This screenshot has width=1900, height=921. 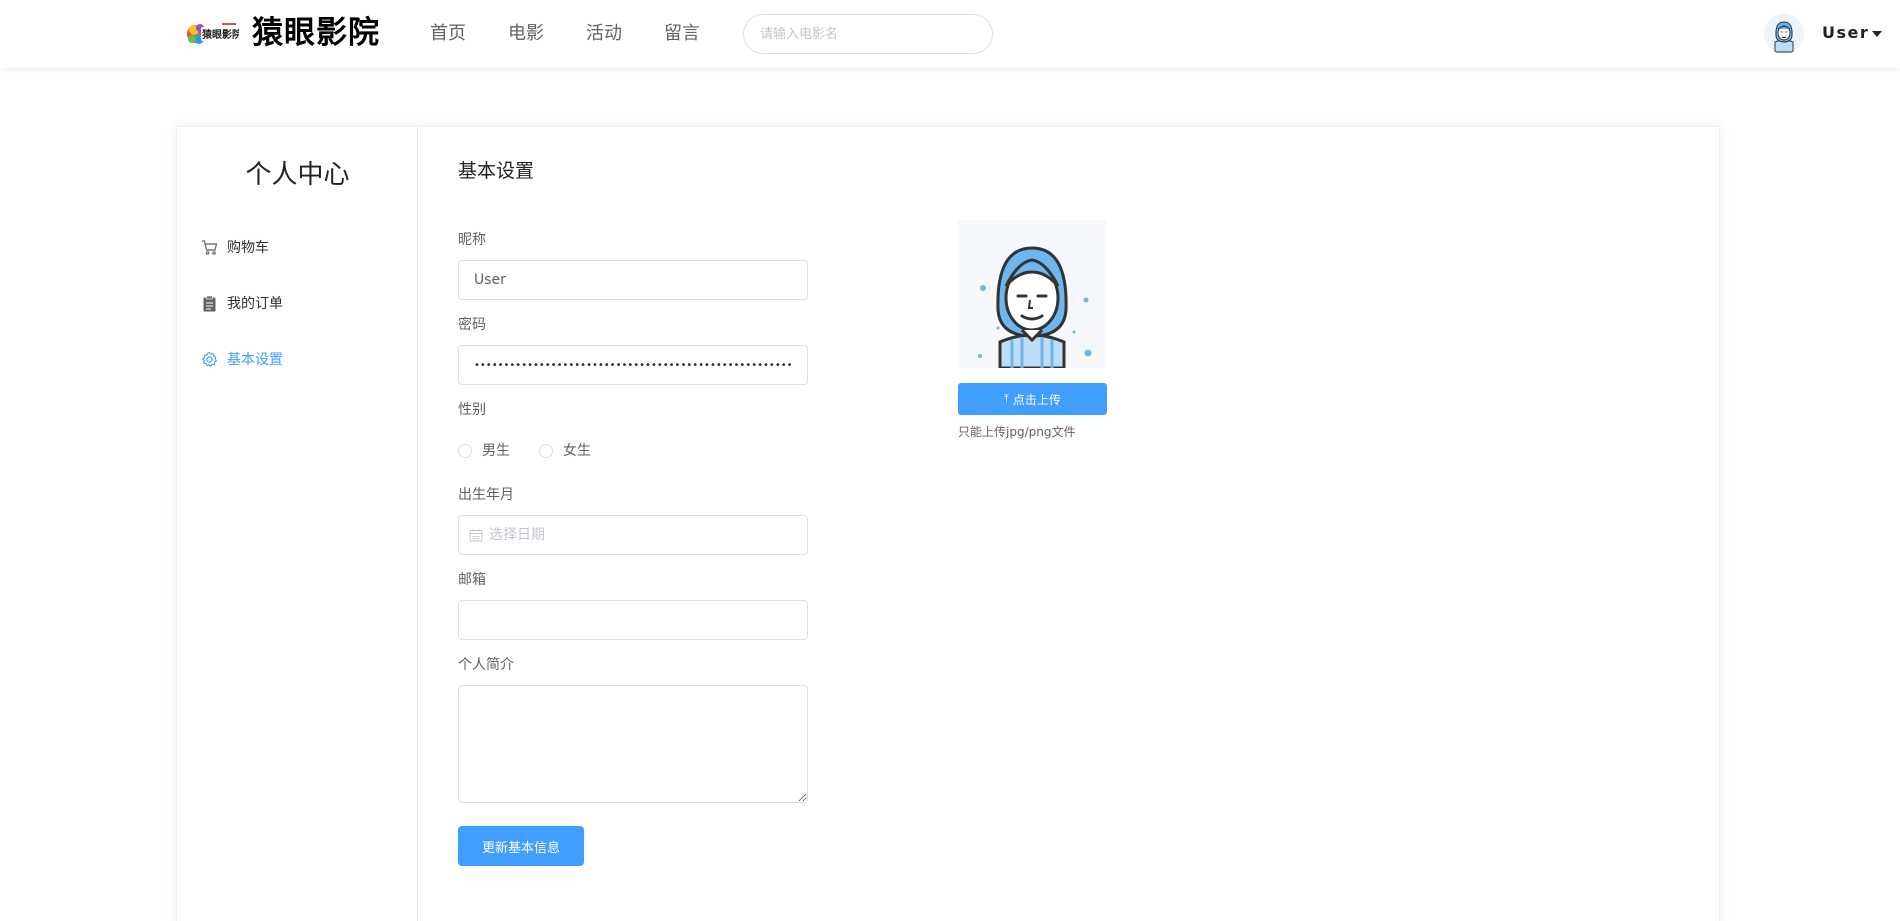 I want to click on logo-icon: 猿眼影院, so click(x=213, y=34).